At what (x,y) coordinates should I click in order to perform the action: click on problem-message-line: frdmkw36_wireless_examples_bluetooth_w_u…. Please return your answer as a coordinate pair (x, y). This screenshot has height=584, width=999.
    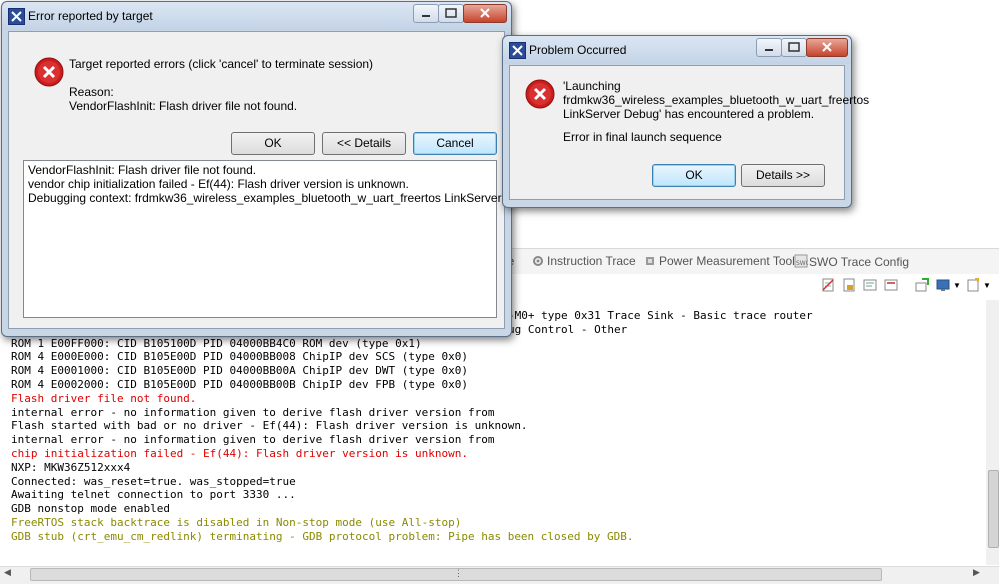
    Looking at the image, I should click on (716, 100).